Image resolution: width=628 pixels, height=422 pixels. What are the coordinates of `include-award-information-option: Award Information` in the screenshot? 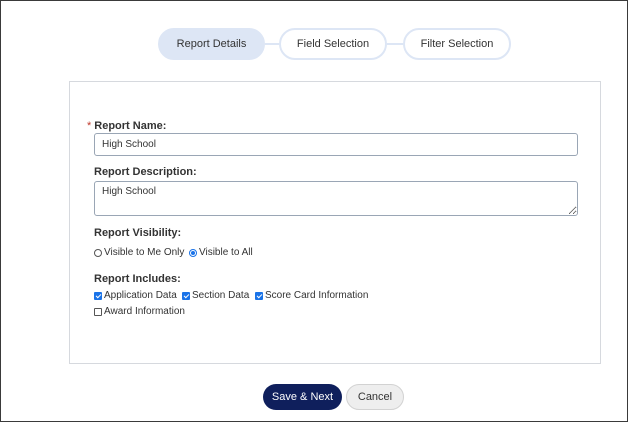 It's located at (139, 311).